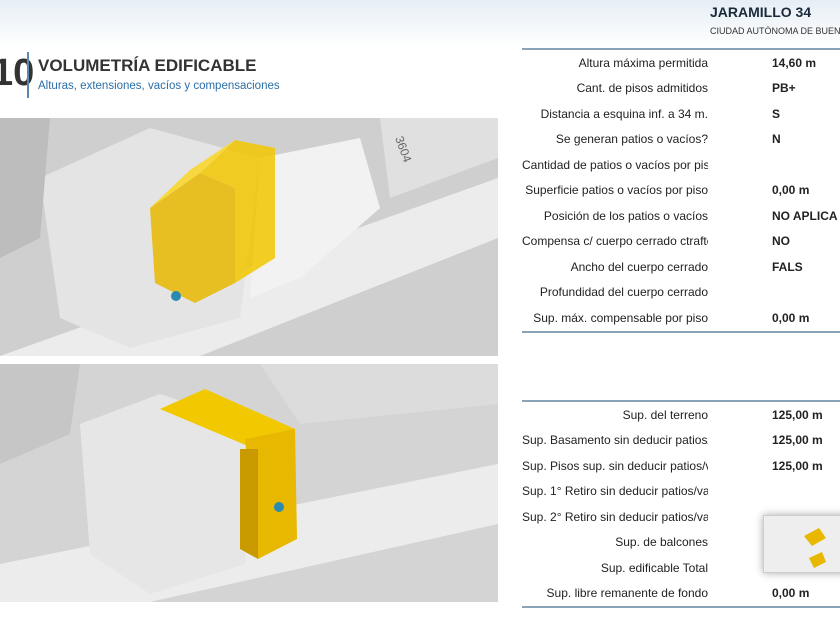 Image resolution: width=840 pixels, height=630 pixels. I want to click on row-value: PB+, so click(784, 88).